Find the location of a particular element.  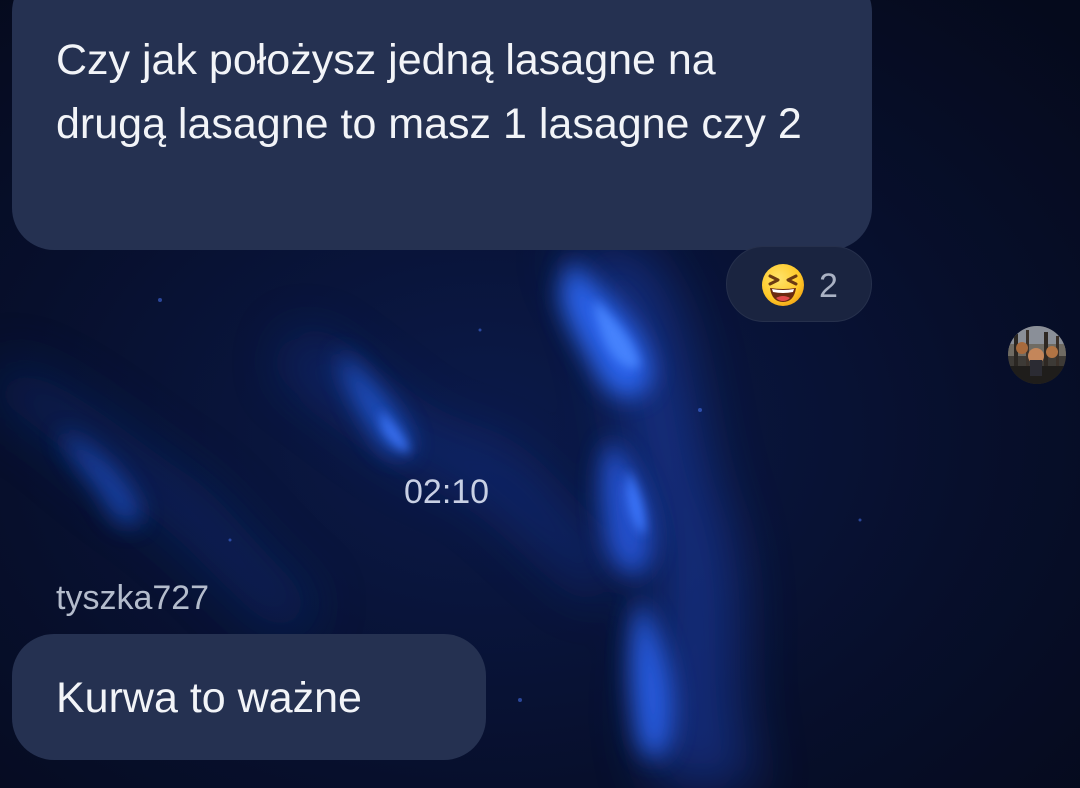

message-bubble: Kurwa to ważne is located at coordinates (249, 697).